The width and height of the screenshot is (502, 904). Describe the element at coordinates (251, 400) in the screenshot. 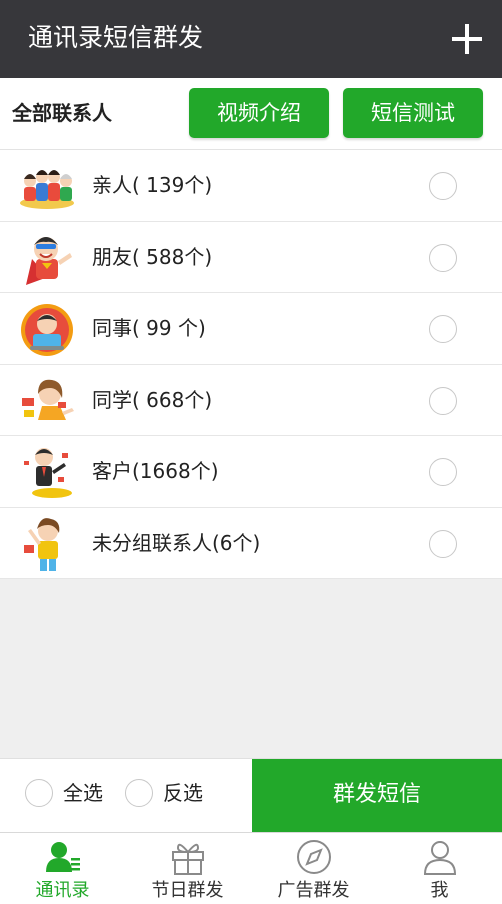

I see `group-row-classmate: 同学( 668个)` at that location.